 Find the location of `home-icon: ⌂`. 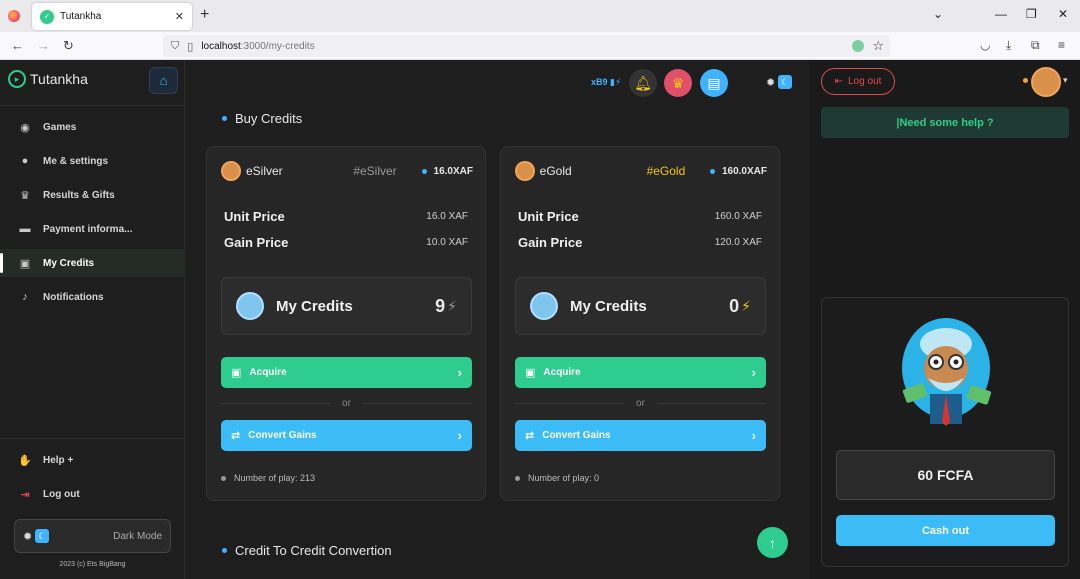

home-icon: ⌂ is located at coordinates (163, 80).